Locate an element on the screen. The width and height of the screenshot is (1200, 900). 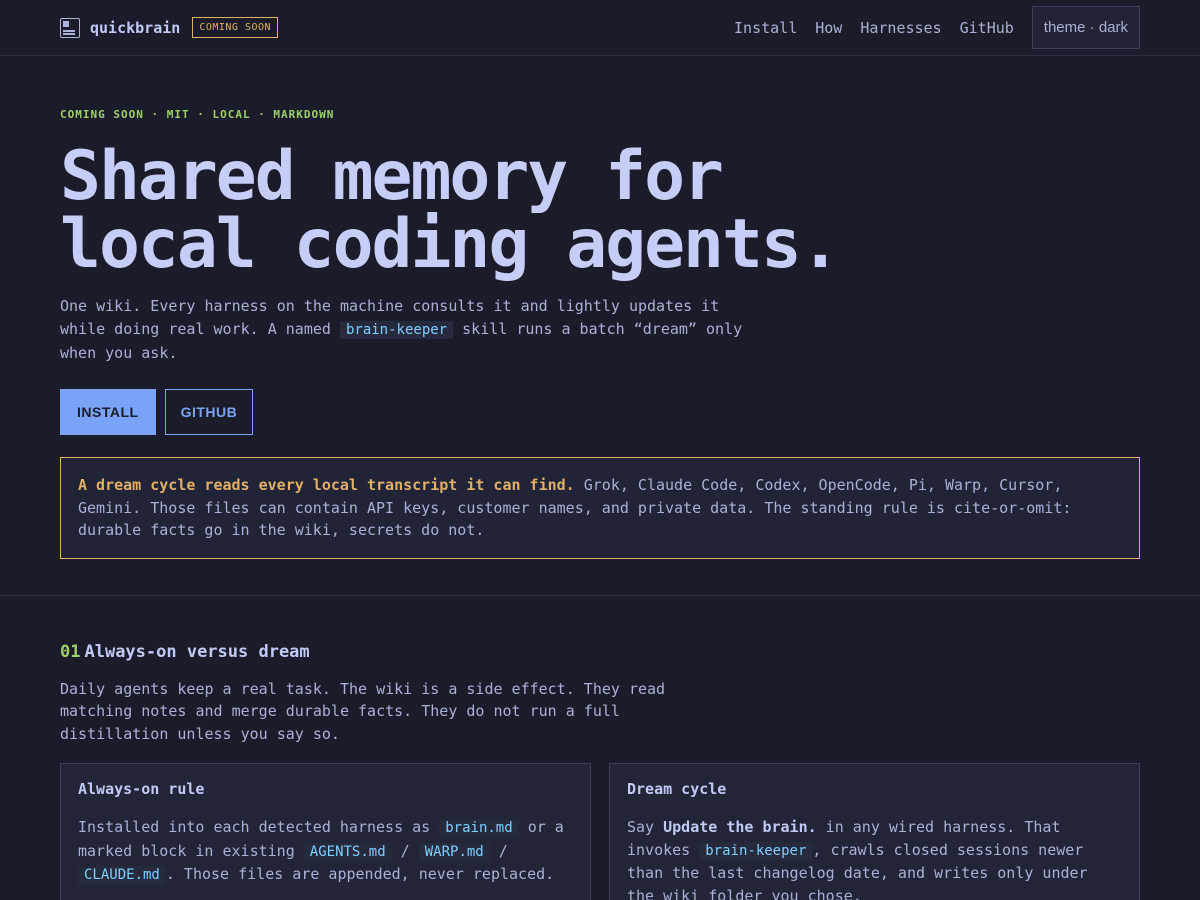
section-number: 01 is located at coordinates (70, 651).